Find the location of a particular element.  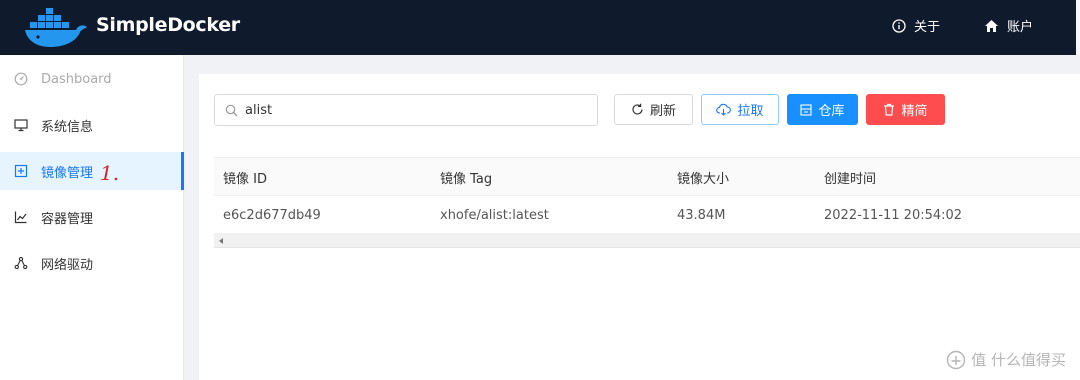

monitor-icon is located at coordinates (21, 125).